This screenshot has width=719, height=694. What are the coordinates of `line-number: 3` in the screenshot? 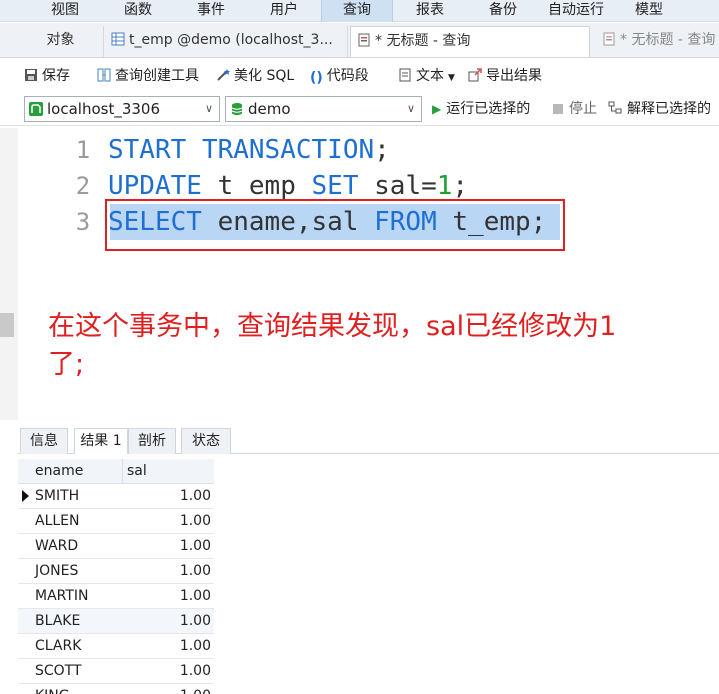 It's located at (83, 222).